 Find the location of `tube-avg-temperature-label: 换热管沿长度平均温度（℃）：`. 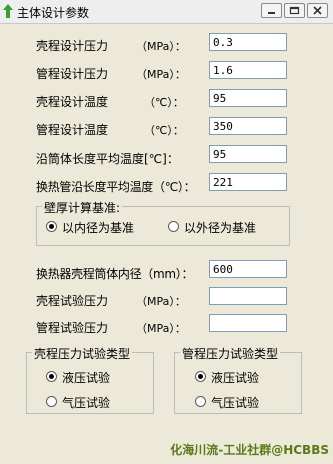

tube-avg-temperature-label: 换热管沿长度平均温度（℃）： is located at coordinates (116, 187).